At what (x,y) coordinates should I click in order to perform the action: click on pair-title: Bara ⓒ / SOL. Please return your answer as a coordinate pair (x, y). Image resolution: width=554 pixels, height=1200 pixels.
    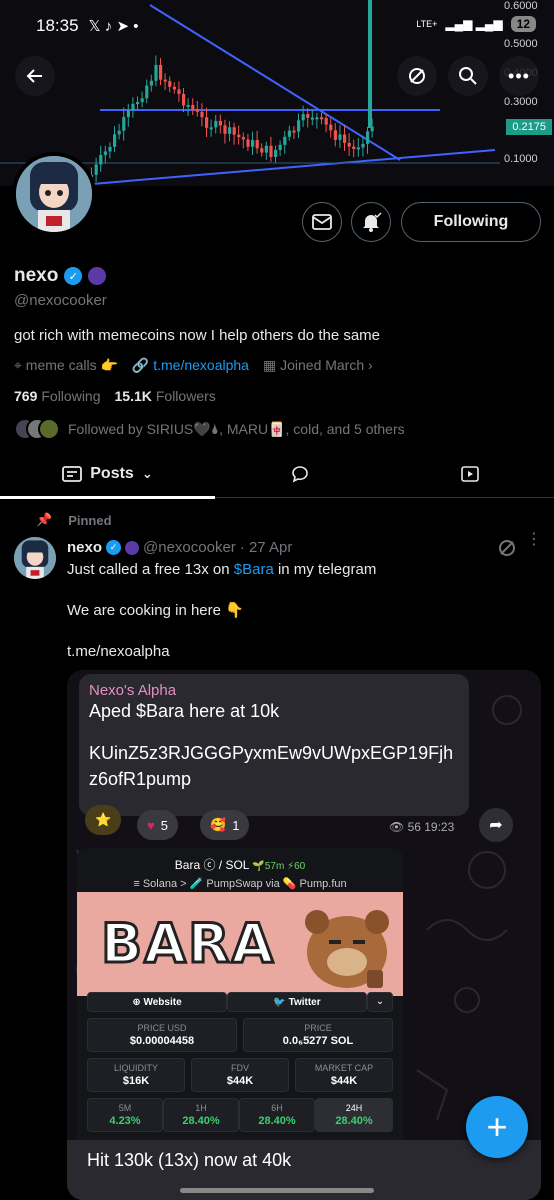
    Looking at the image, I should click on (212, 865).